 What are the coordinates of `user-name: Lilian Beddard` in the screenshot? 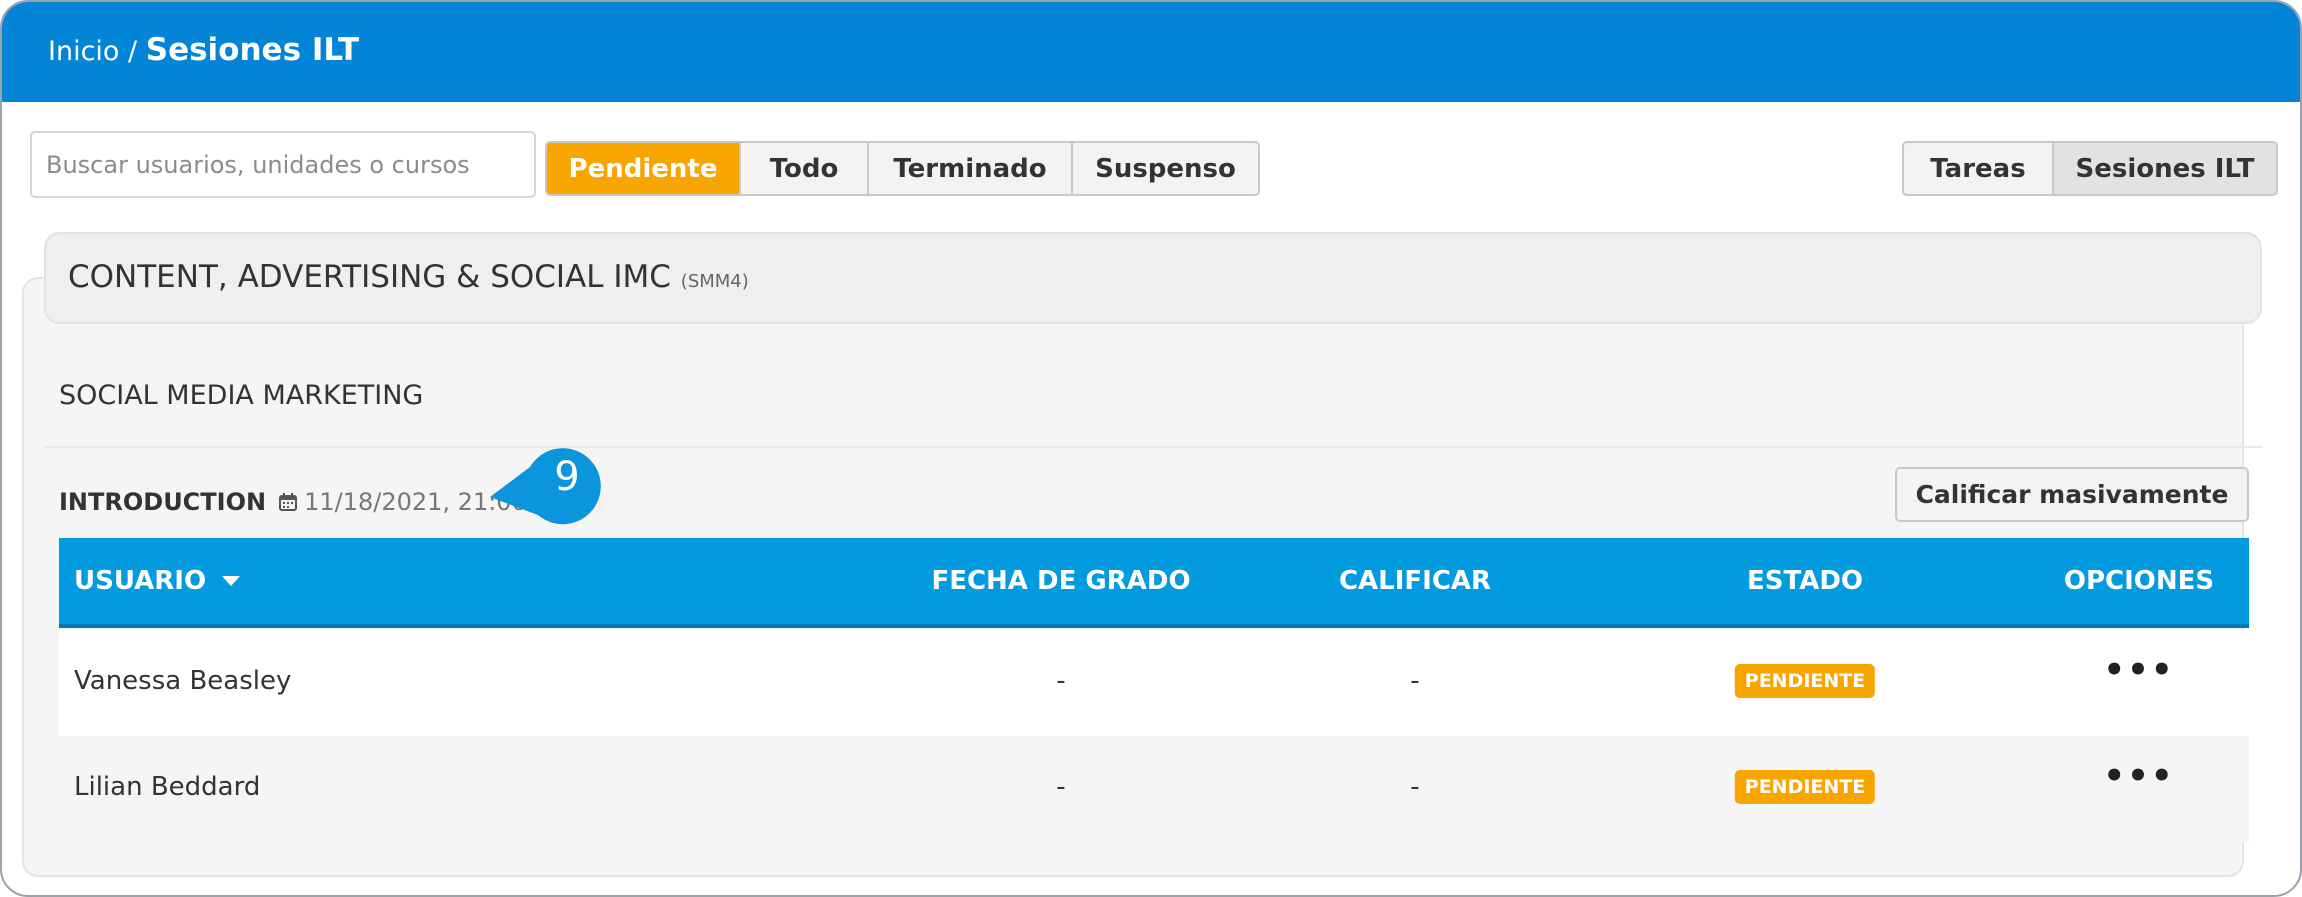 It's located at (167, 787).